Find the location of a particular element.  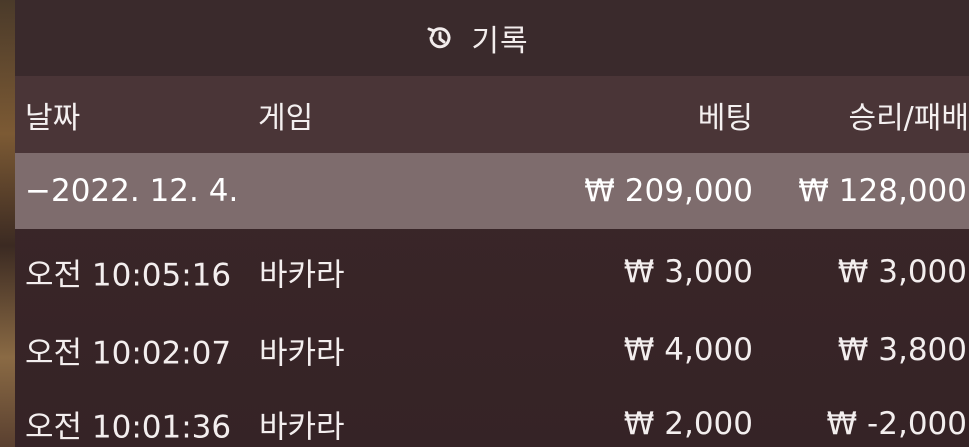

date-group-bet-total: ₩ 209,000 is located at coordinates (668, 191).